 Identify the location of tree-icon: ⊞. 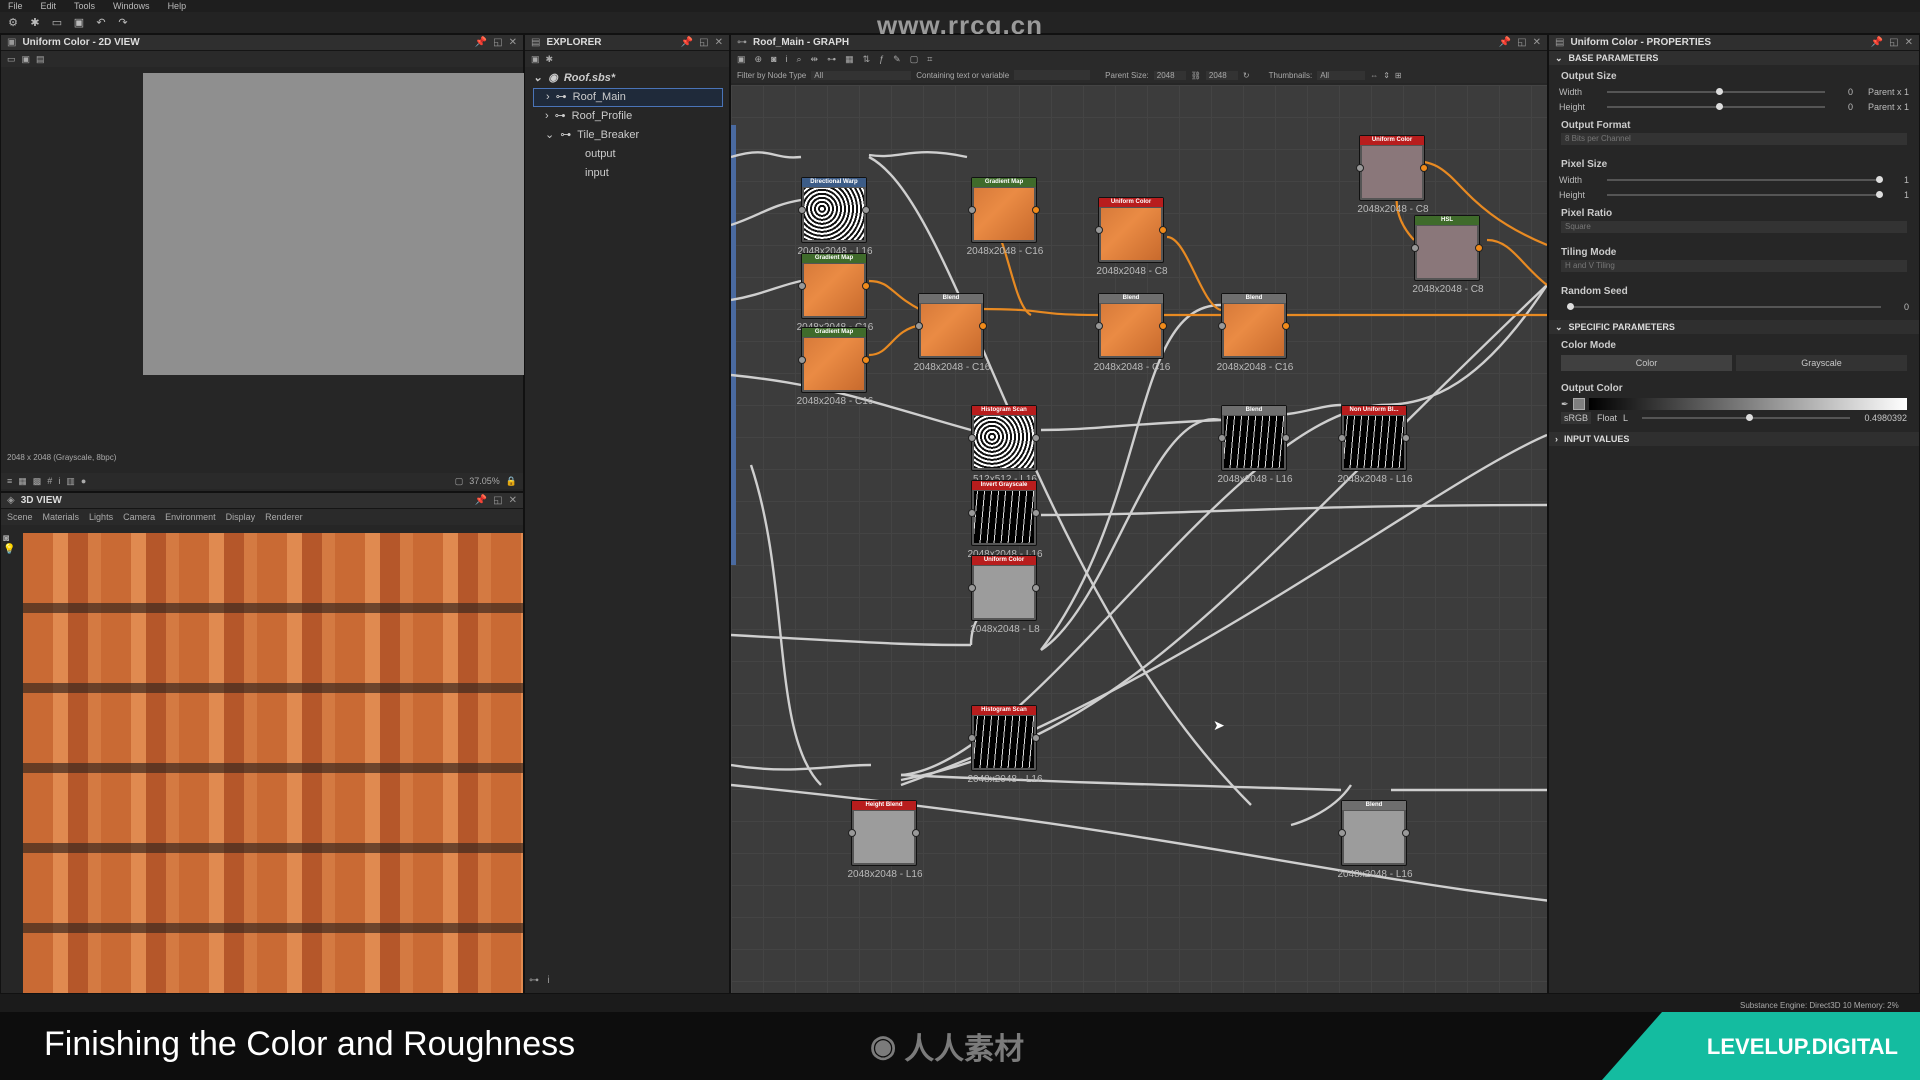
(1398, 75).